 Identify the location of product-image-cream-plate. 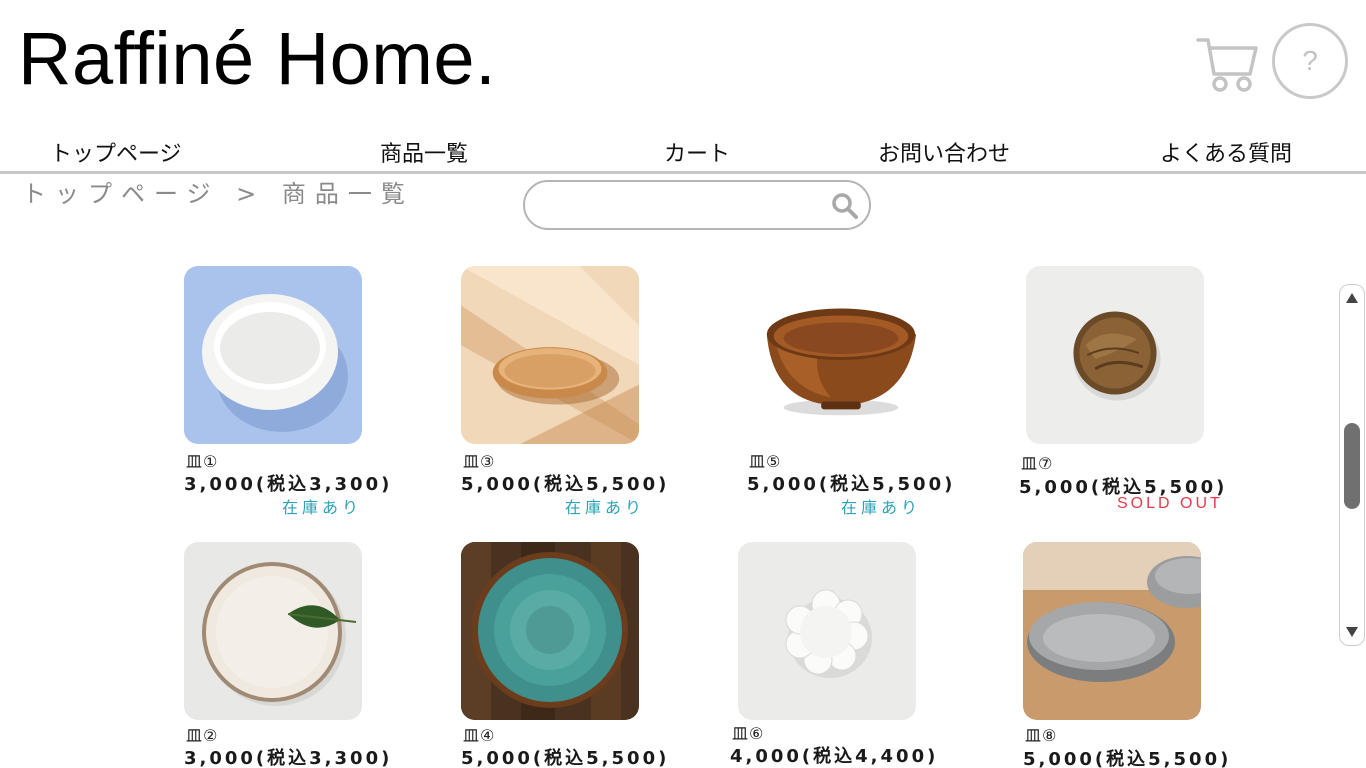
(273, 631).